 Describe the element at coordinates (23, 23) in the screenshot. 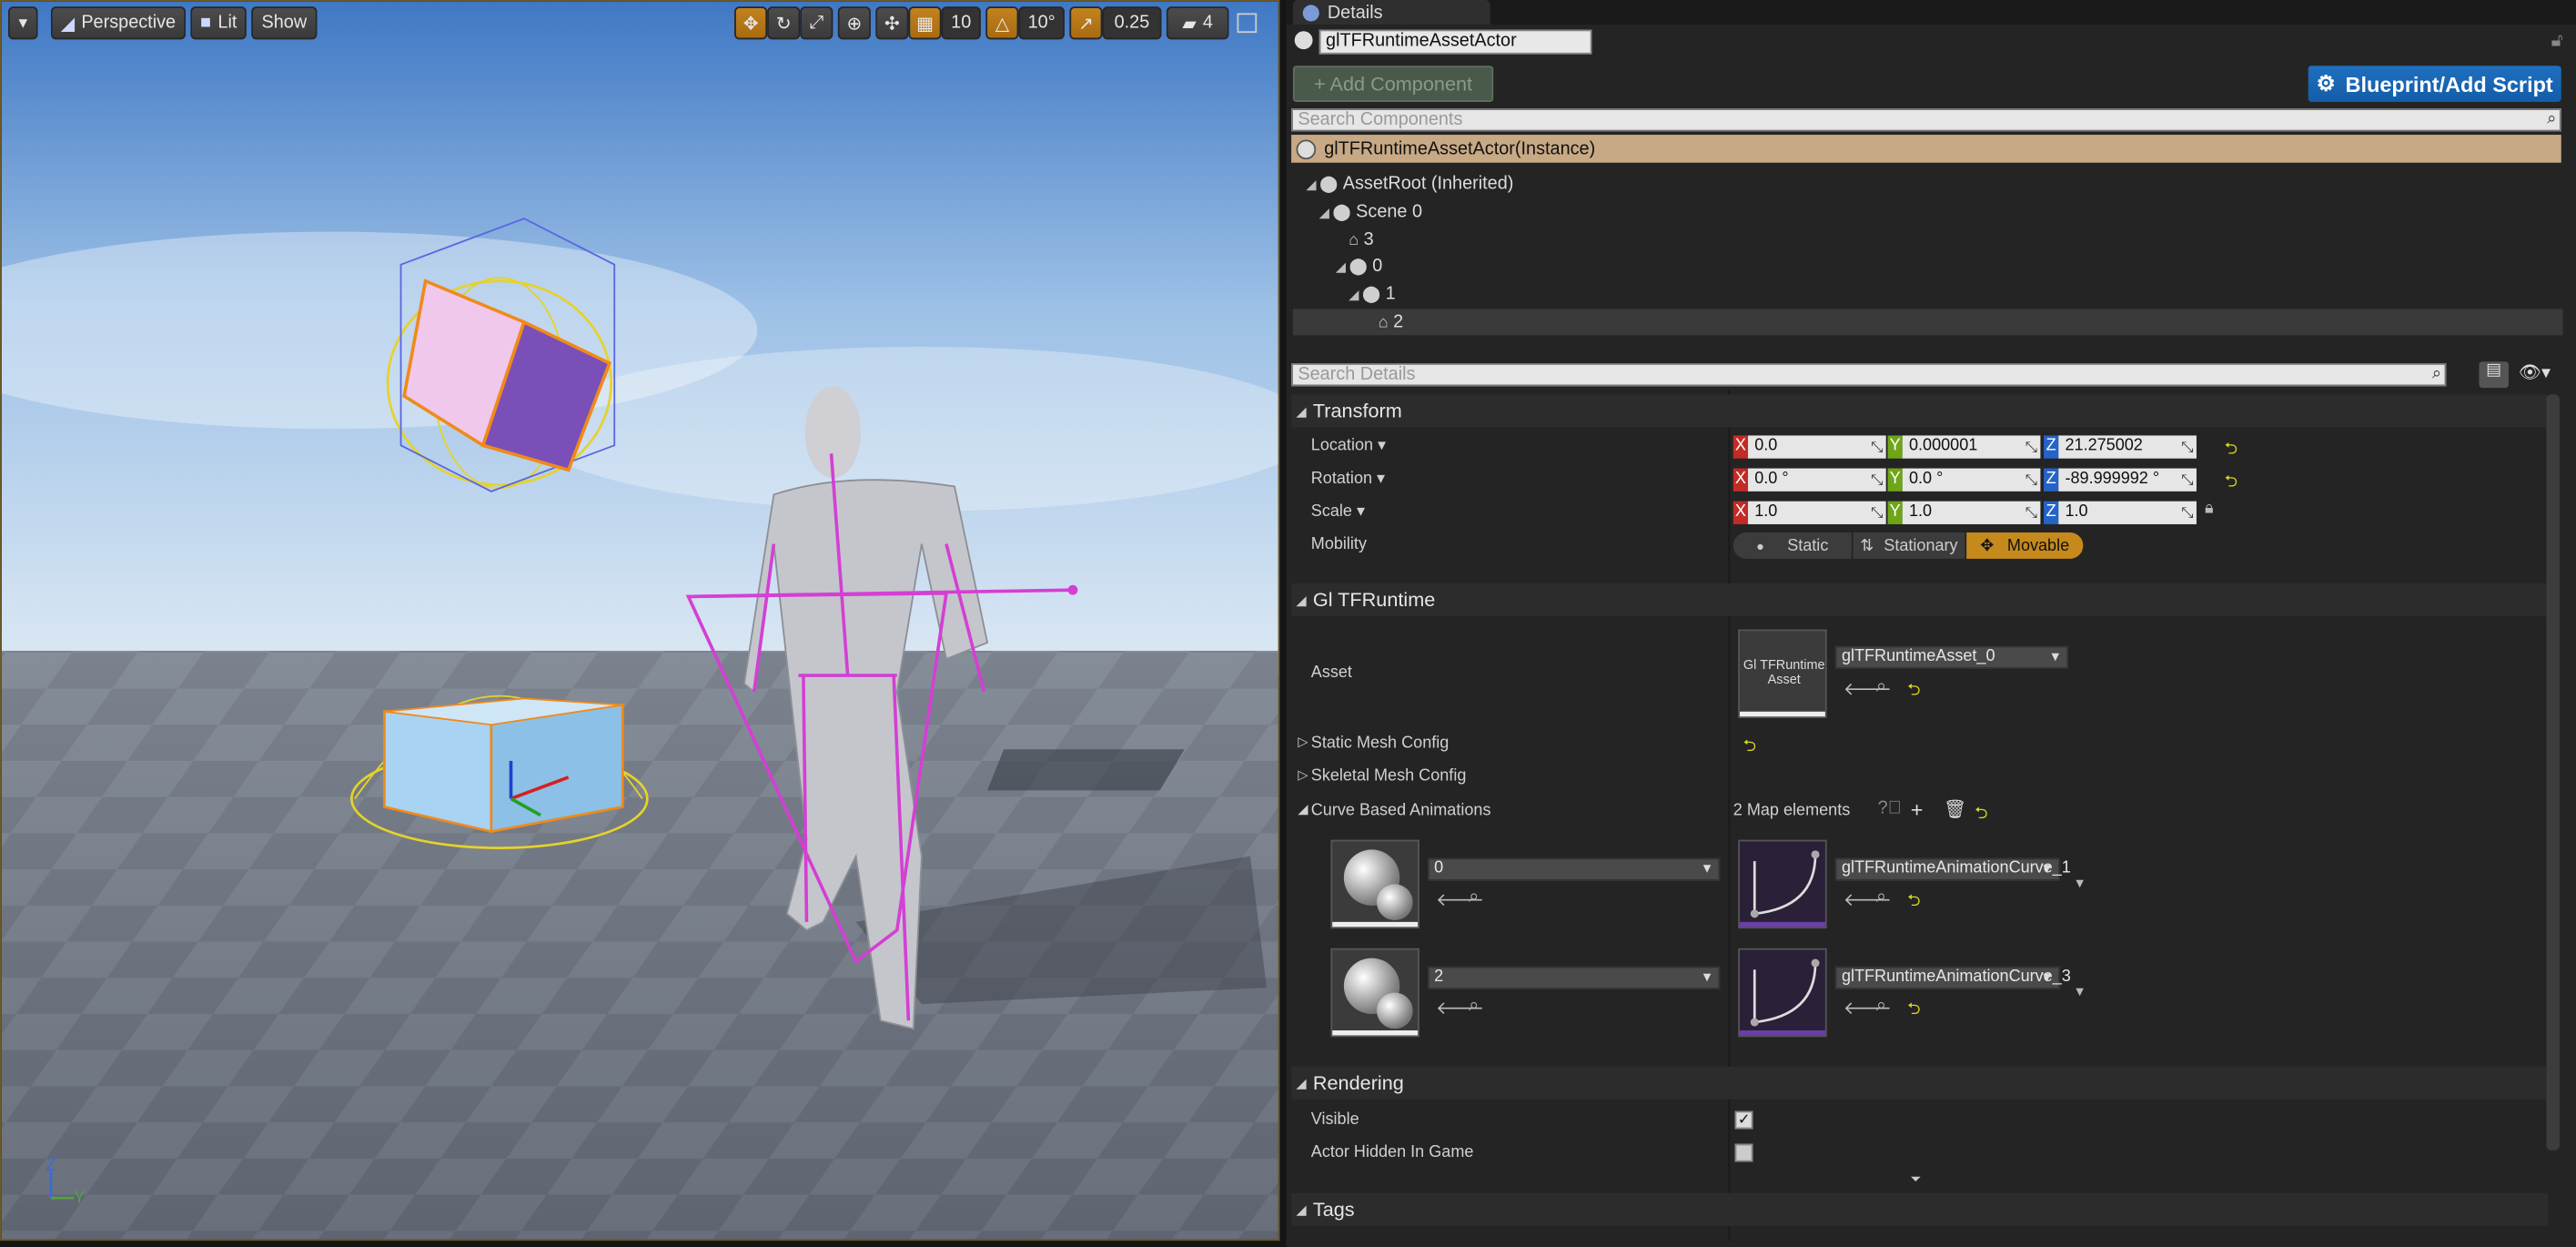

I see `viewport-options-button: ▼` at that location.